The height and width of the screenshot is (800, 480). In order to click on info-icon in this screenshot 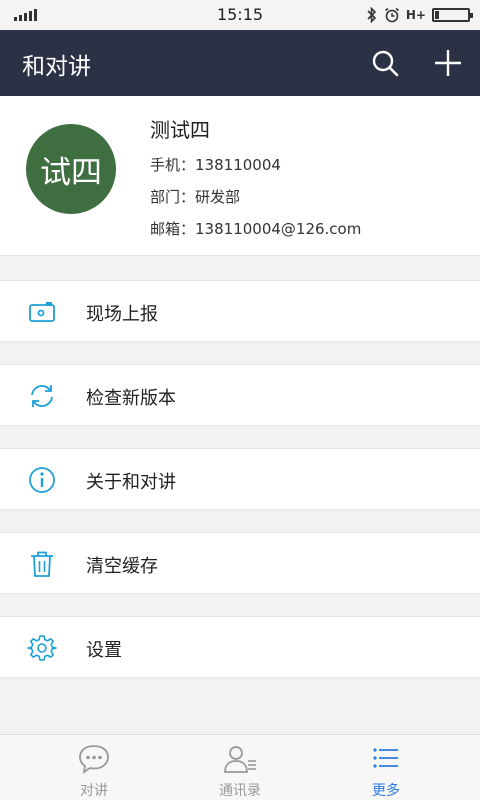, I will do `click(42, 480)`.